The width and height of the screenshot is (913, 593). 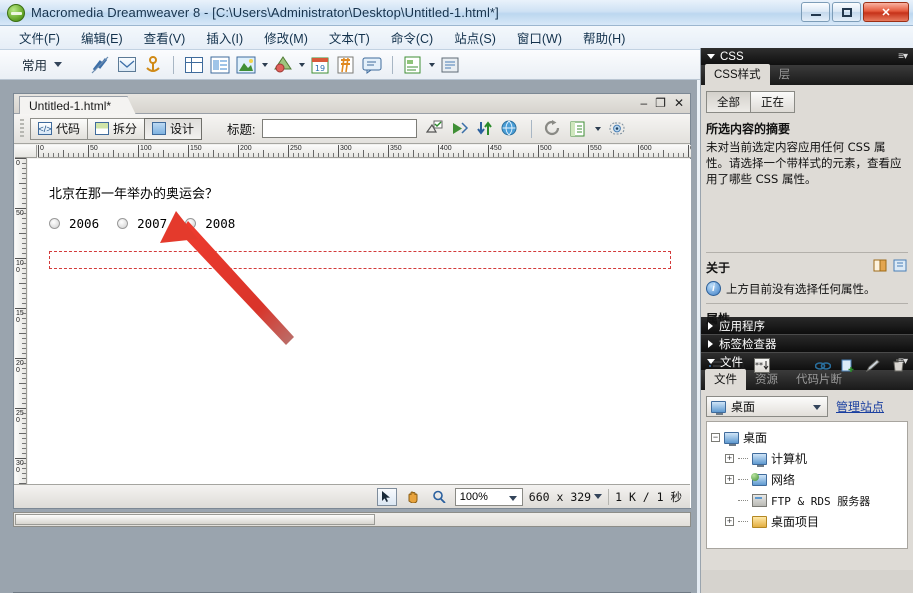 I want to click on panel-tag-inspector: 标签检查器, so click(x=807, y=344).